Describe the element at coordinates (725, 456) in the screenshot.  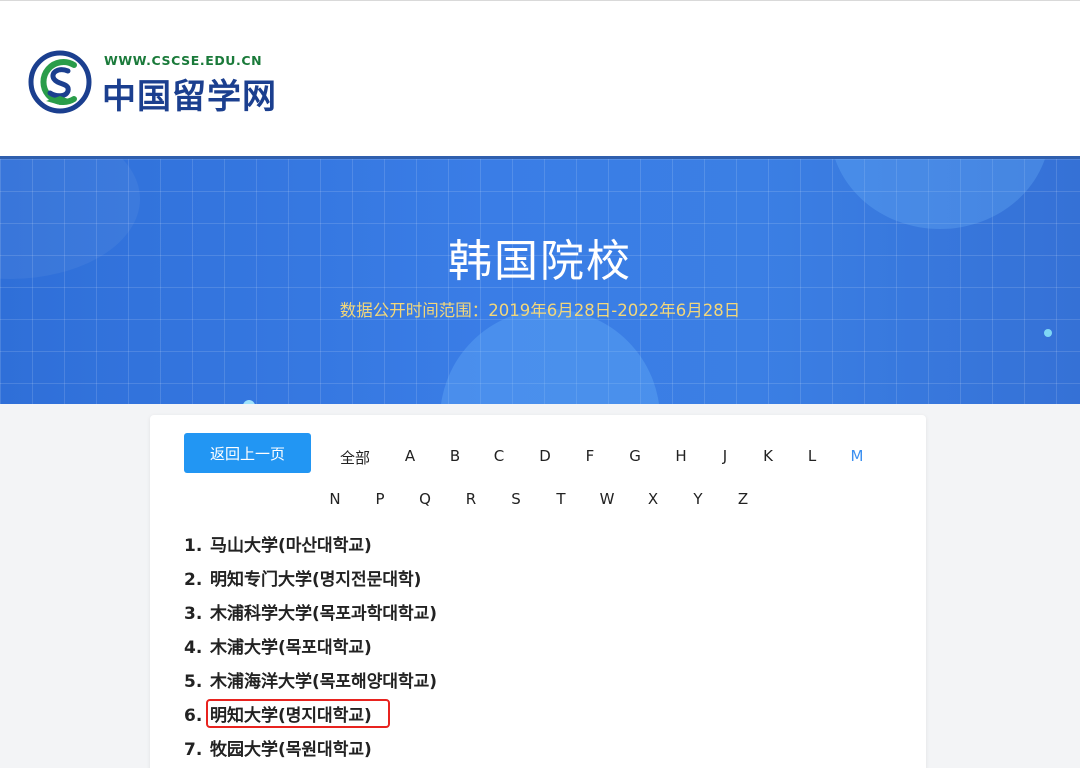
I see `letter-filter-j: J` at that location.